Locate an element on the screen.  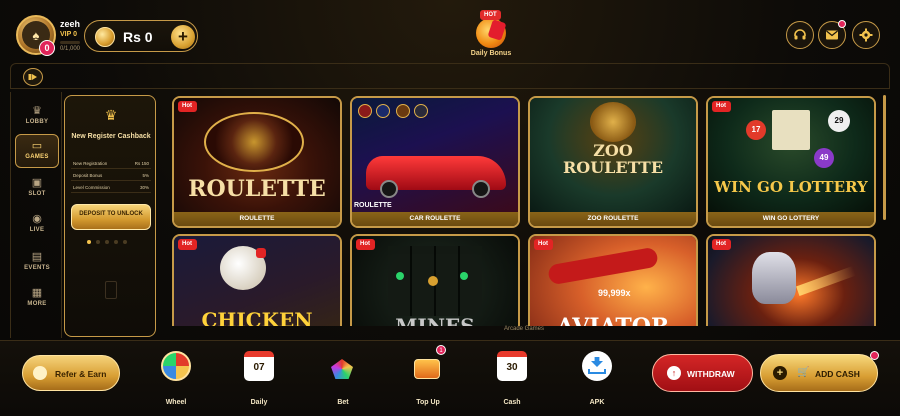
promo-row-value: 5% is located at coordinates (145, 175).